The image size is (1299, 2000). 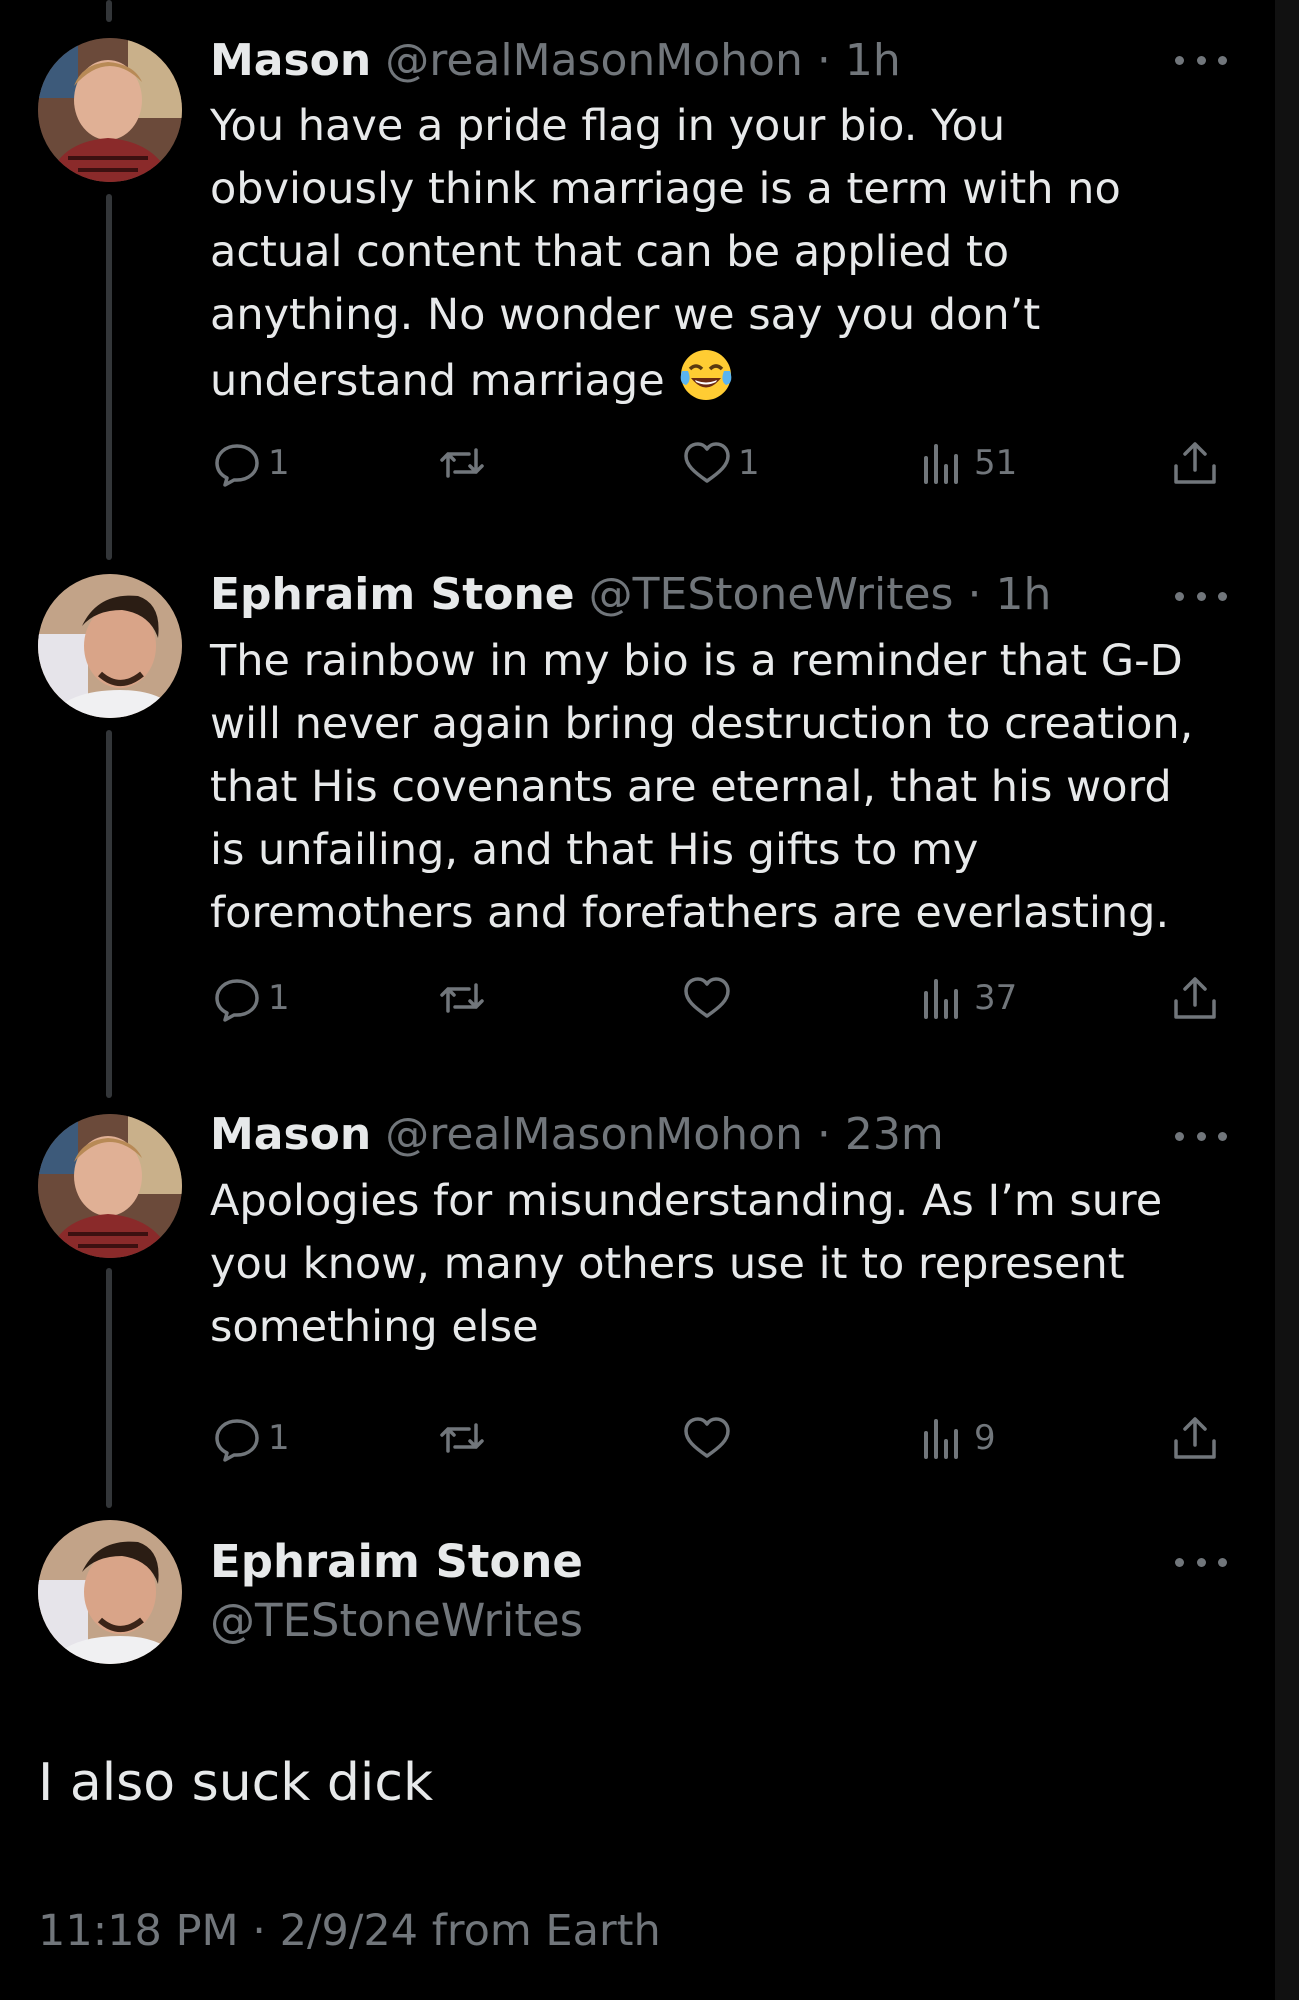 What do you see at coordinates (236, 1783) in the screenshot?
I see `main-tweet-text: I also suck dick` at bounding box center [236, 1783].